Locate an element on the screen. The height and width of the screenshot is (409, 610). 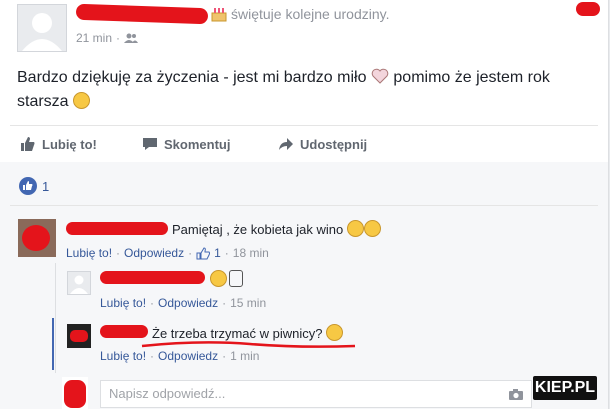
author-avatar is located at coordinates (42, 28).